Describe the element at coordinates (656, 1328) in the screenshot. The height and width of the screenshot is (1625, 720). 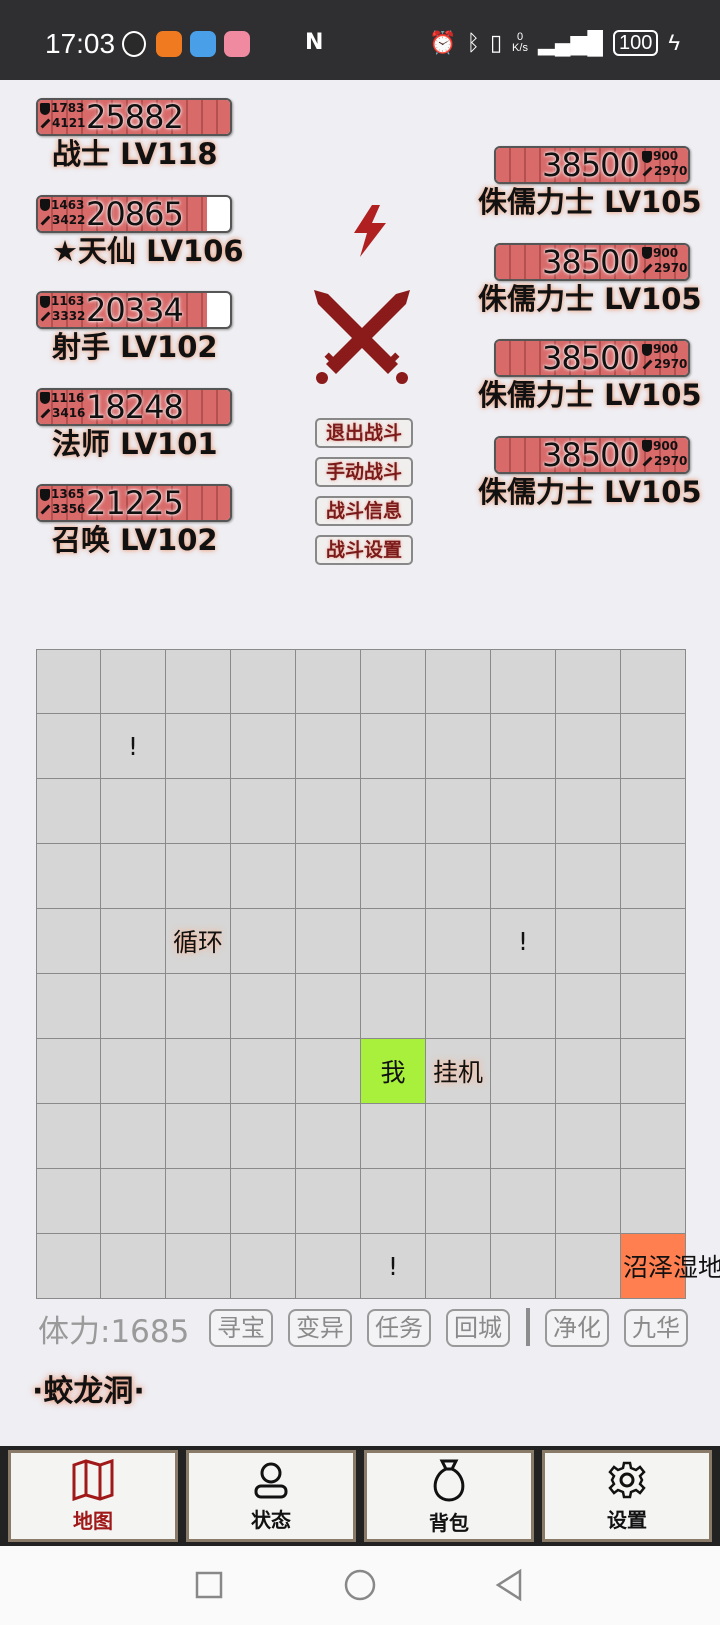
I see `jiuhua-button: 九华` at that location.